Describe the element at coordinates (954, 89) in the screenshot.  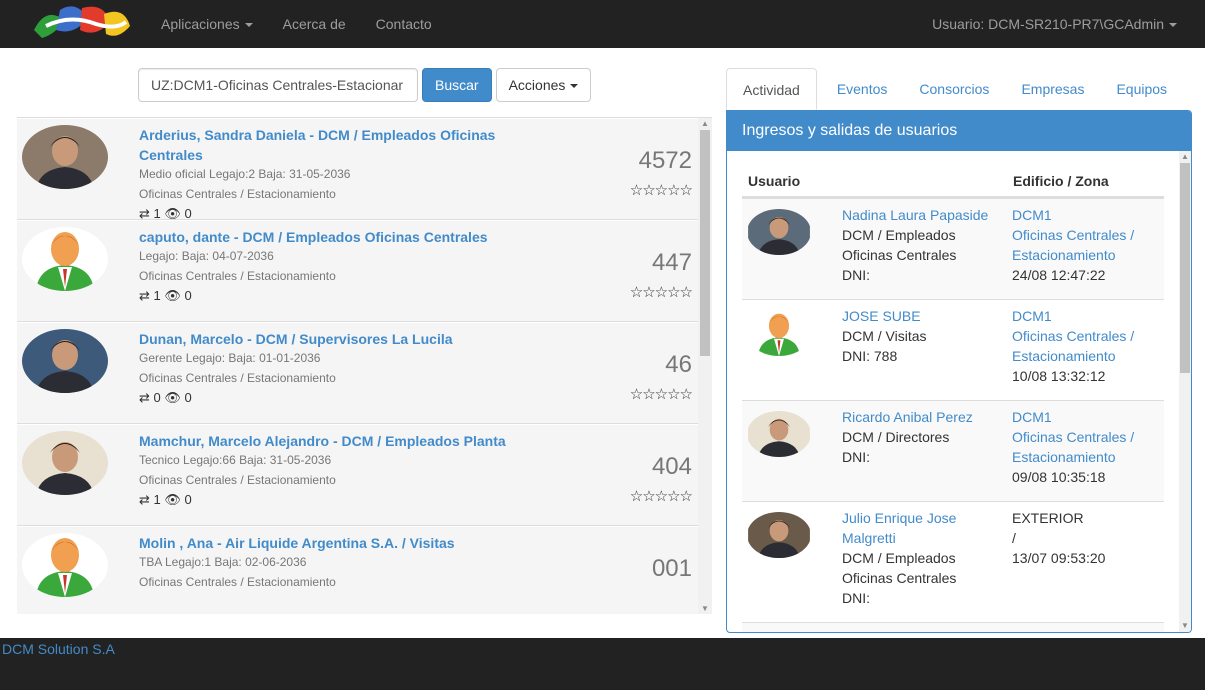
I see `tab-consorcios: Consorcios` at that location.